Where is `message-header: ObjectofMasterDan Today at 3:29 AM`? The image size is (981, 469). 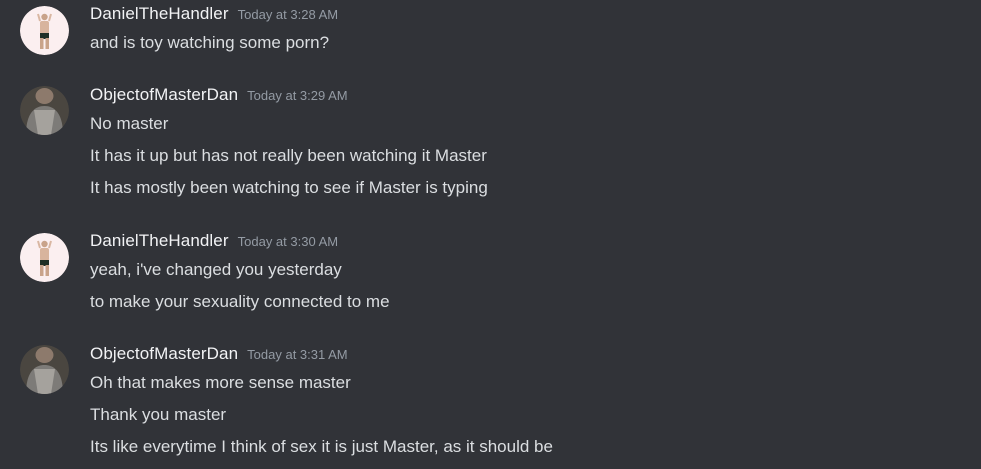
message-header: ObjectofMasterDan Today at 3:29 AM is located at coordinates (219, 96).